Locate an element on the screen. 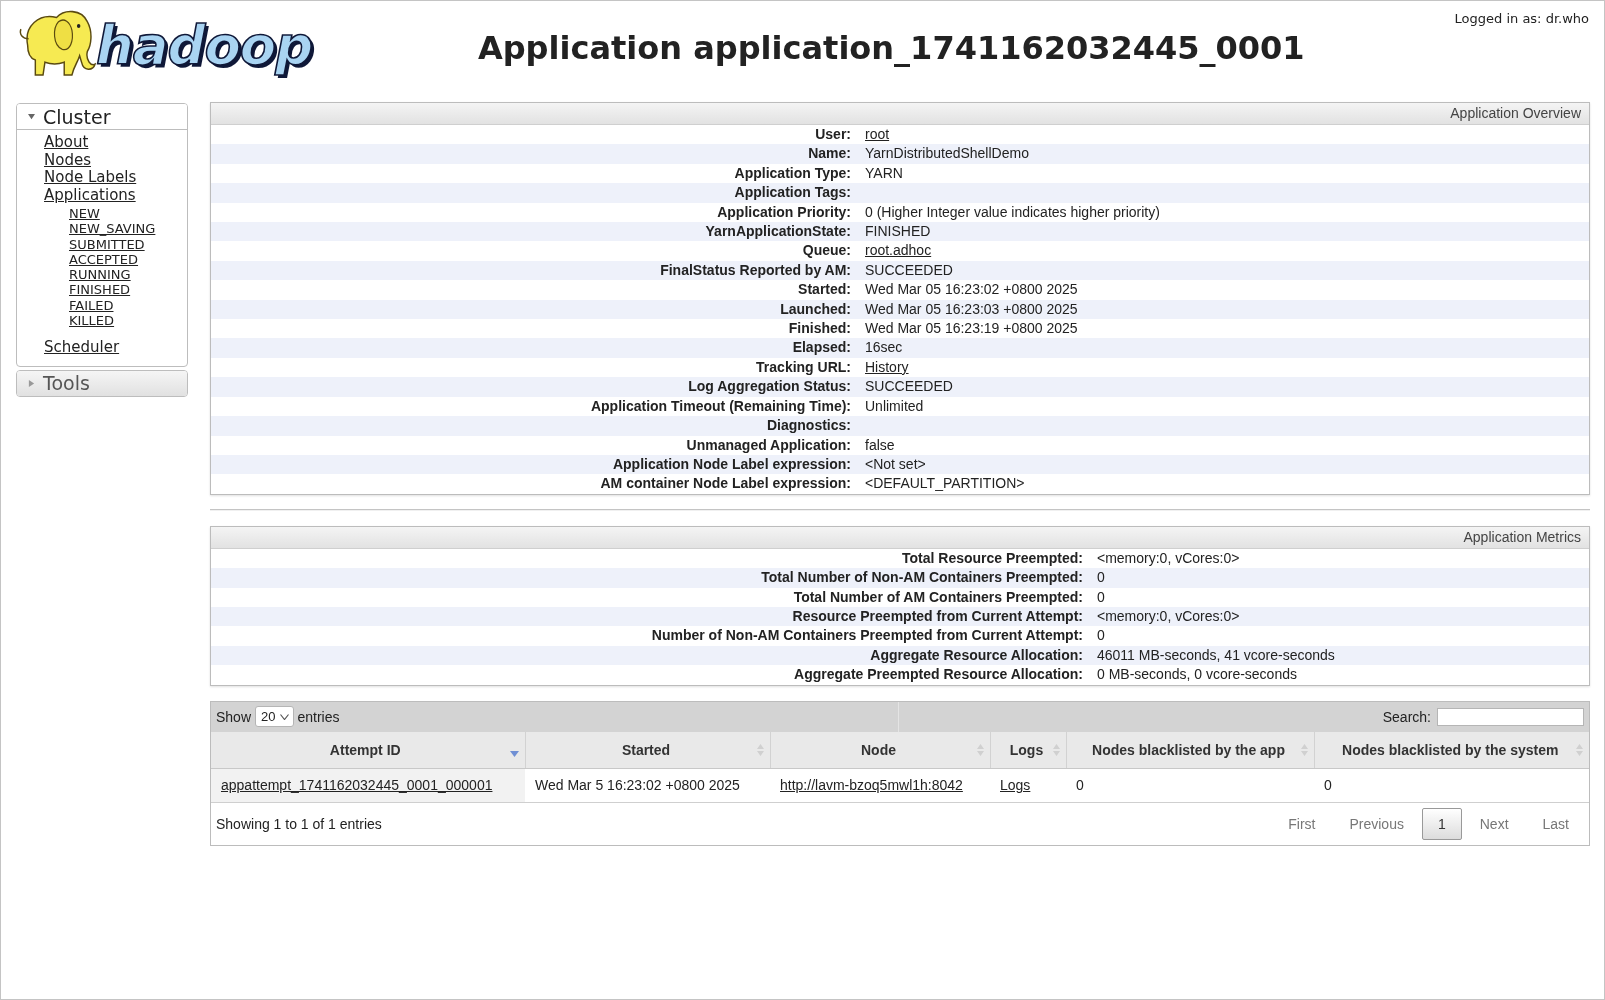 This screenshot has height=1000, width=1605. nav-sublink: NEW is located at coordinates (84, 213).